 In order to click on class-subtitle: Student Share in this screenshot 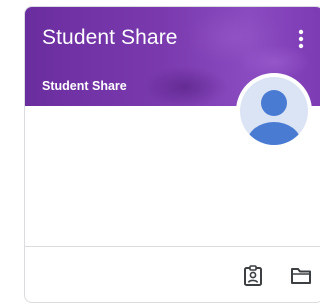, I will do `click(84, 86)`.